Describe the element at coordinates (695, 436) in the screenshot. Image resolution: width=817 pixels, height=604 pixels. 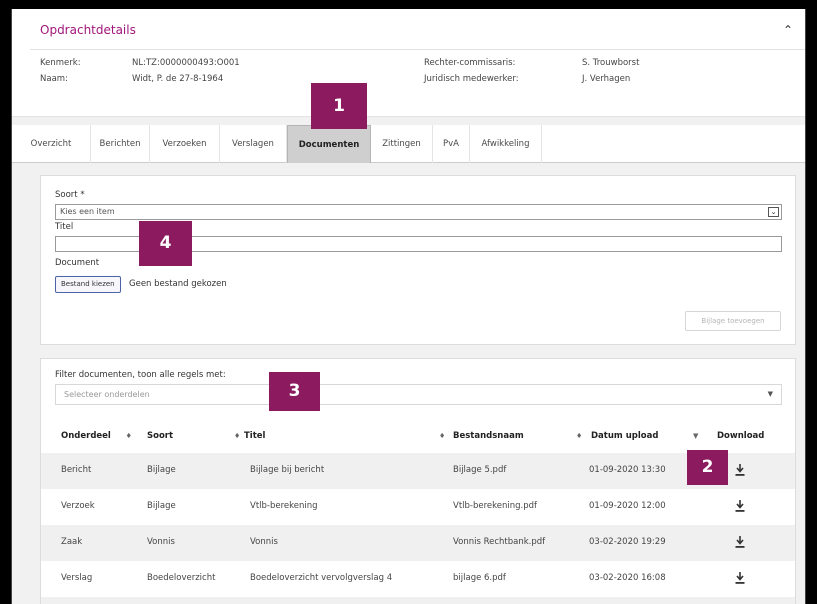
I see `sort-datum-icon: ▼` at that location.